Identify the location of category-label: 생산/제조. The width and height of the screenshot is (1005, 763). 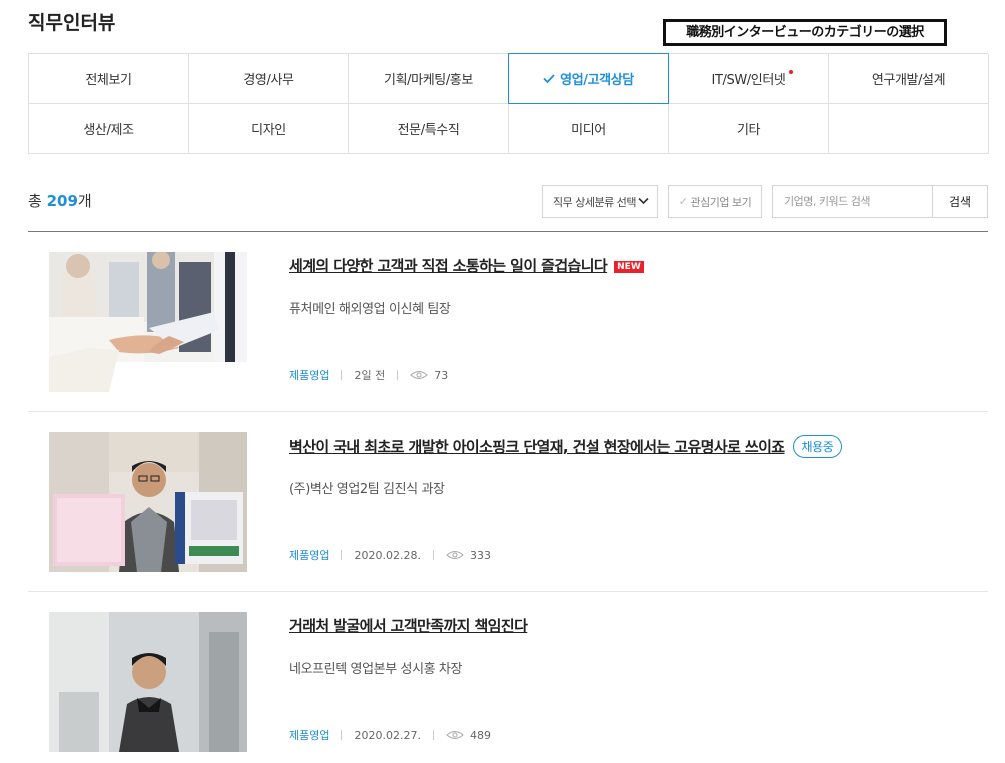
(108, 130).